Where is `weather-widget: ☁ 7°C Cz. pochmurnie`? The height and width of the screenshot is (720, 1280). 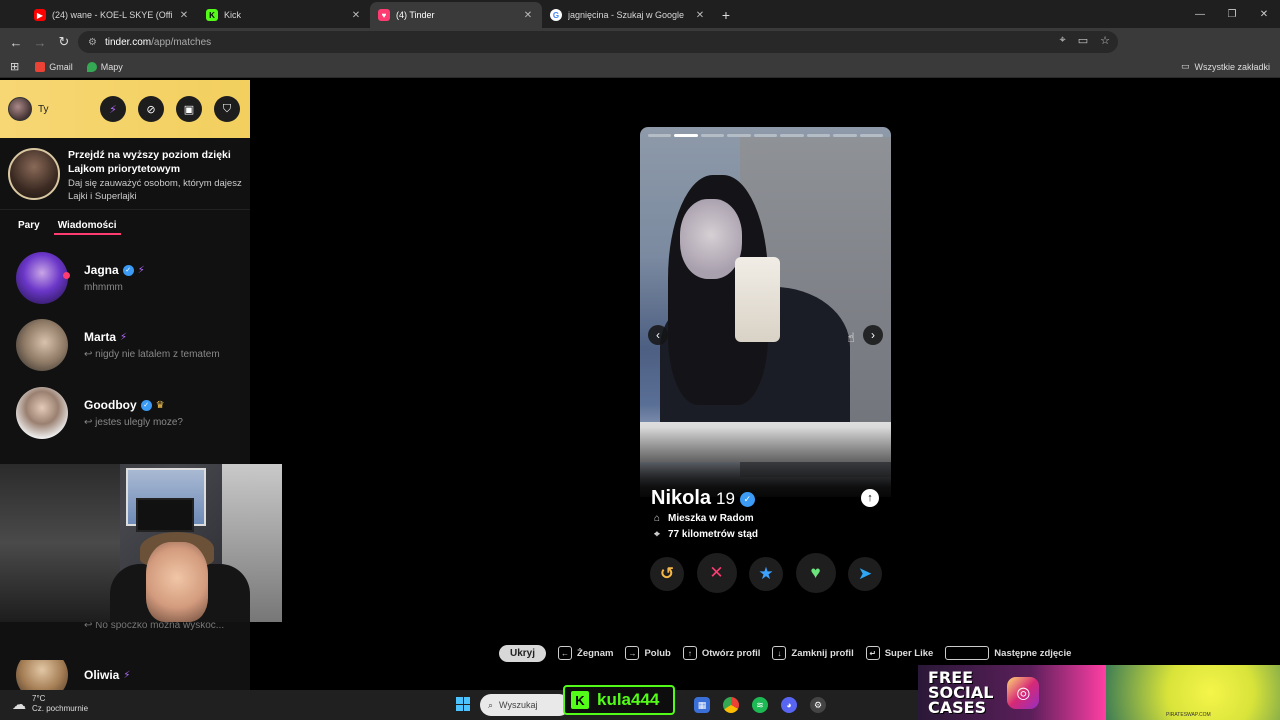
weather-widget: ☁ 7°C Cz. pochmurnie is located at coordinates (50, 704).